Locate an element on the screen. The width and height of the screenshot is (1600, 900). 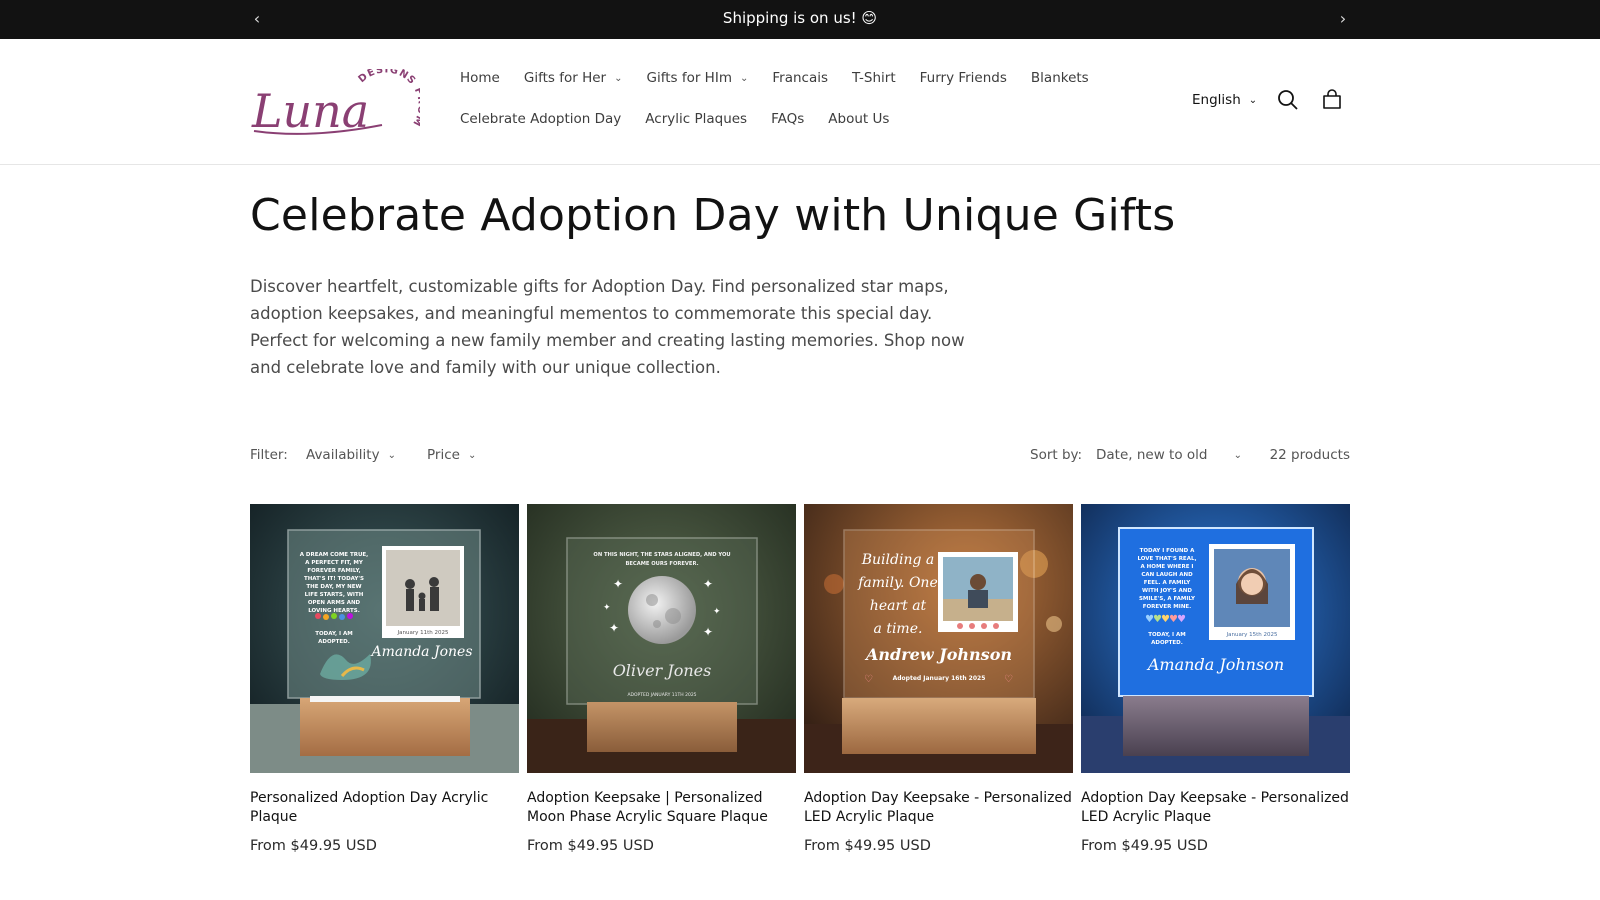
plaque-text-line: a time. is located at coordinates (898, 629).